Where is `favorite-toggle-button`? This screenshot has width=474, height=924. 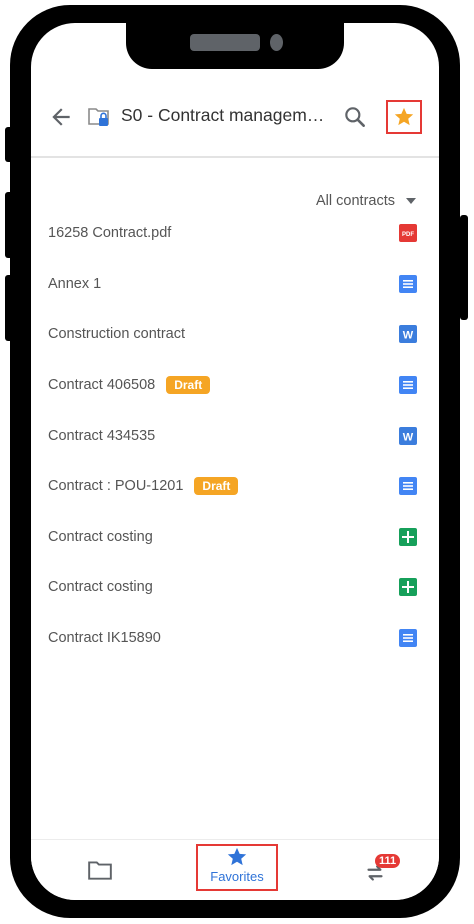
favorite-toggle-button is located at coordinates (404, 117).